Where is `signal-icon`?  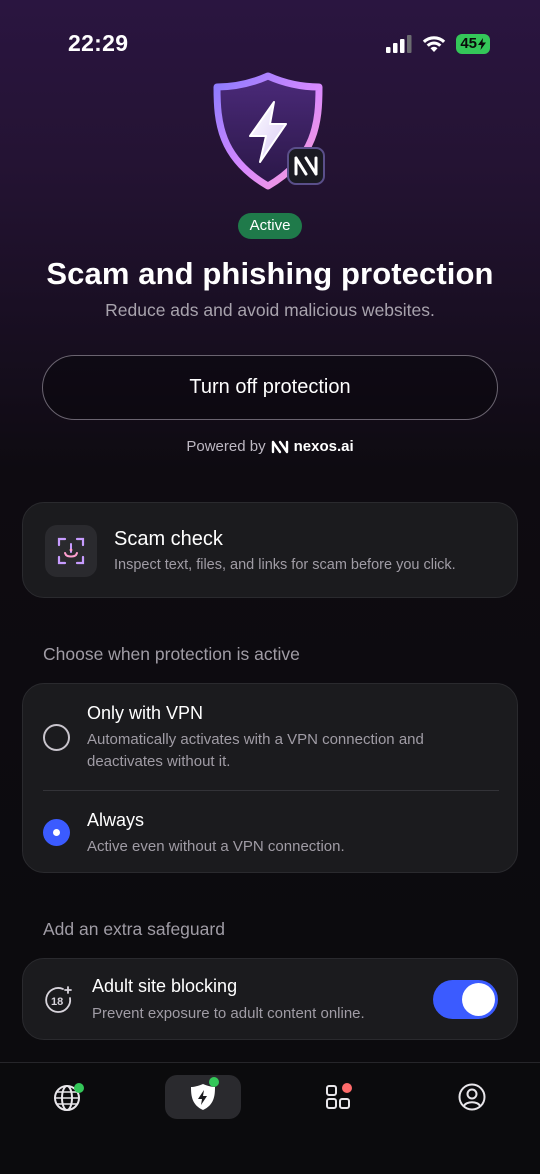
signal-icon is located at coordinates (399, 44).